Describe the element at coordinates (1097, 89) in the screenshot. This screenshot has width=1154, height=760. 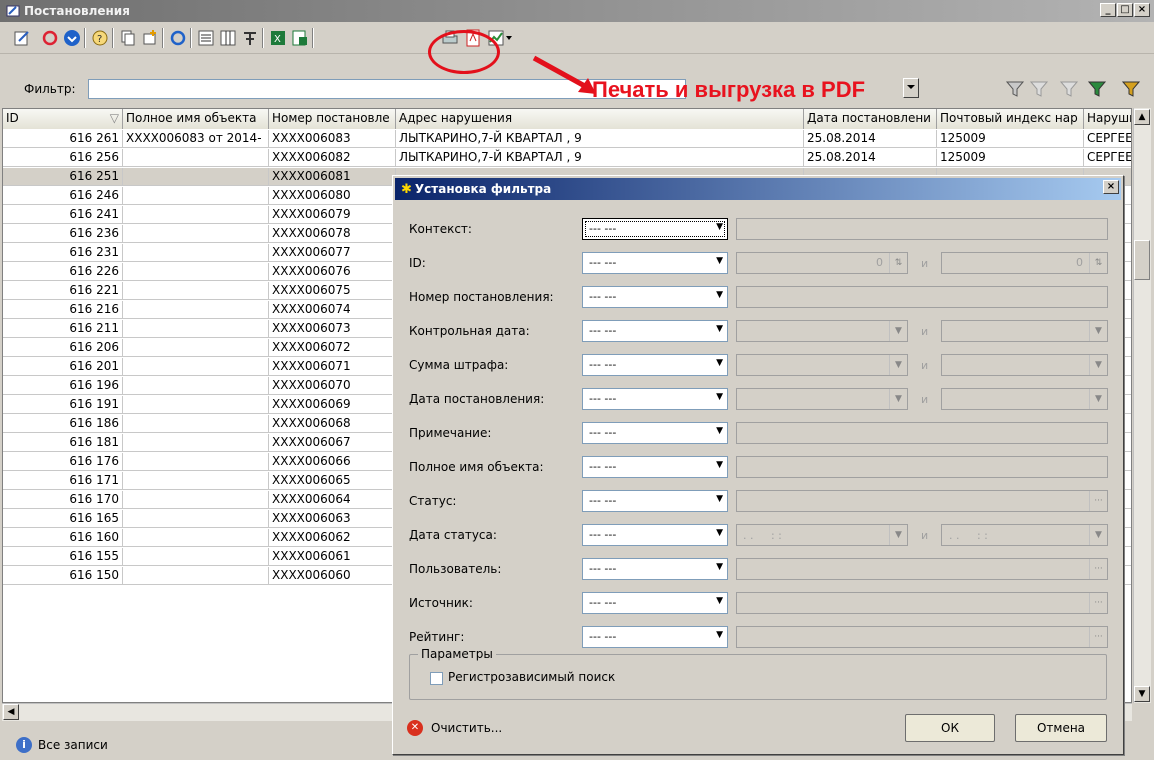
I see `filter-apply-icon` at that location.